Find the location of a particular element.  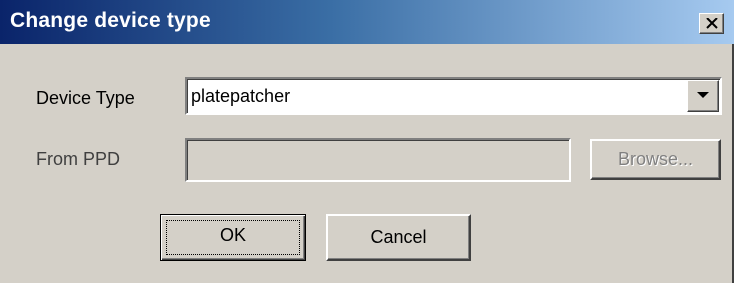

from-ppd-label: From PPD is located at coordinates (78, 159).